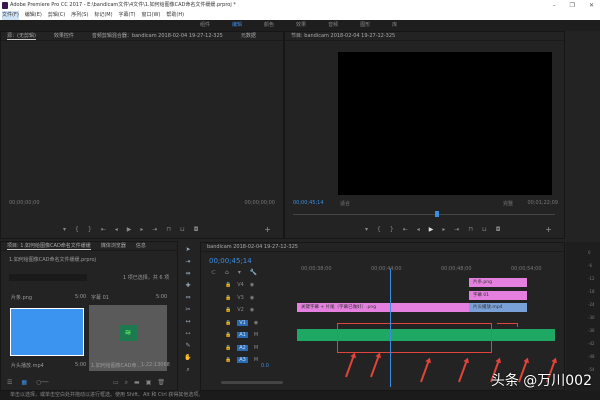  I want to click on new-bin-icon: ▬, so click(137, 383).